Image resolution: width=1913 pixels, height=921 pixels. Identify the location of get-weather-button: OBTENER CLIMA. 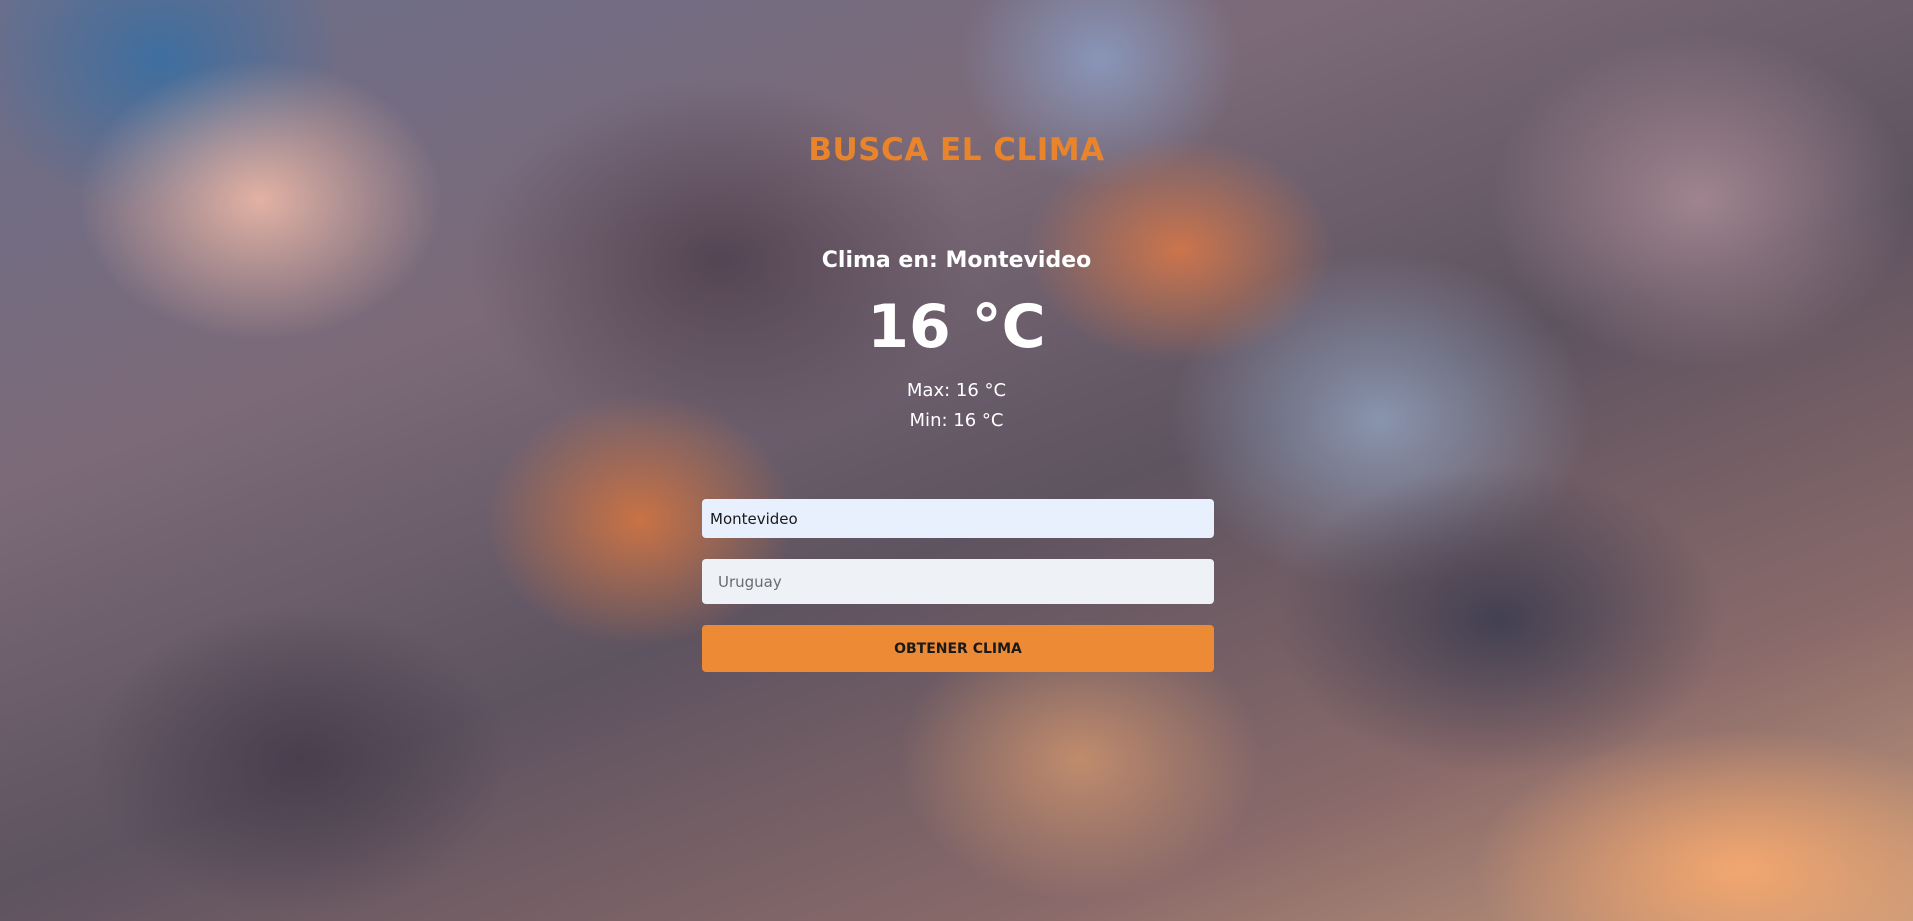
(958, 648).